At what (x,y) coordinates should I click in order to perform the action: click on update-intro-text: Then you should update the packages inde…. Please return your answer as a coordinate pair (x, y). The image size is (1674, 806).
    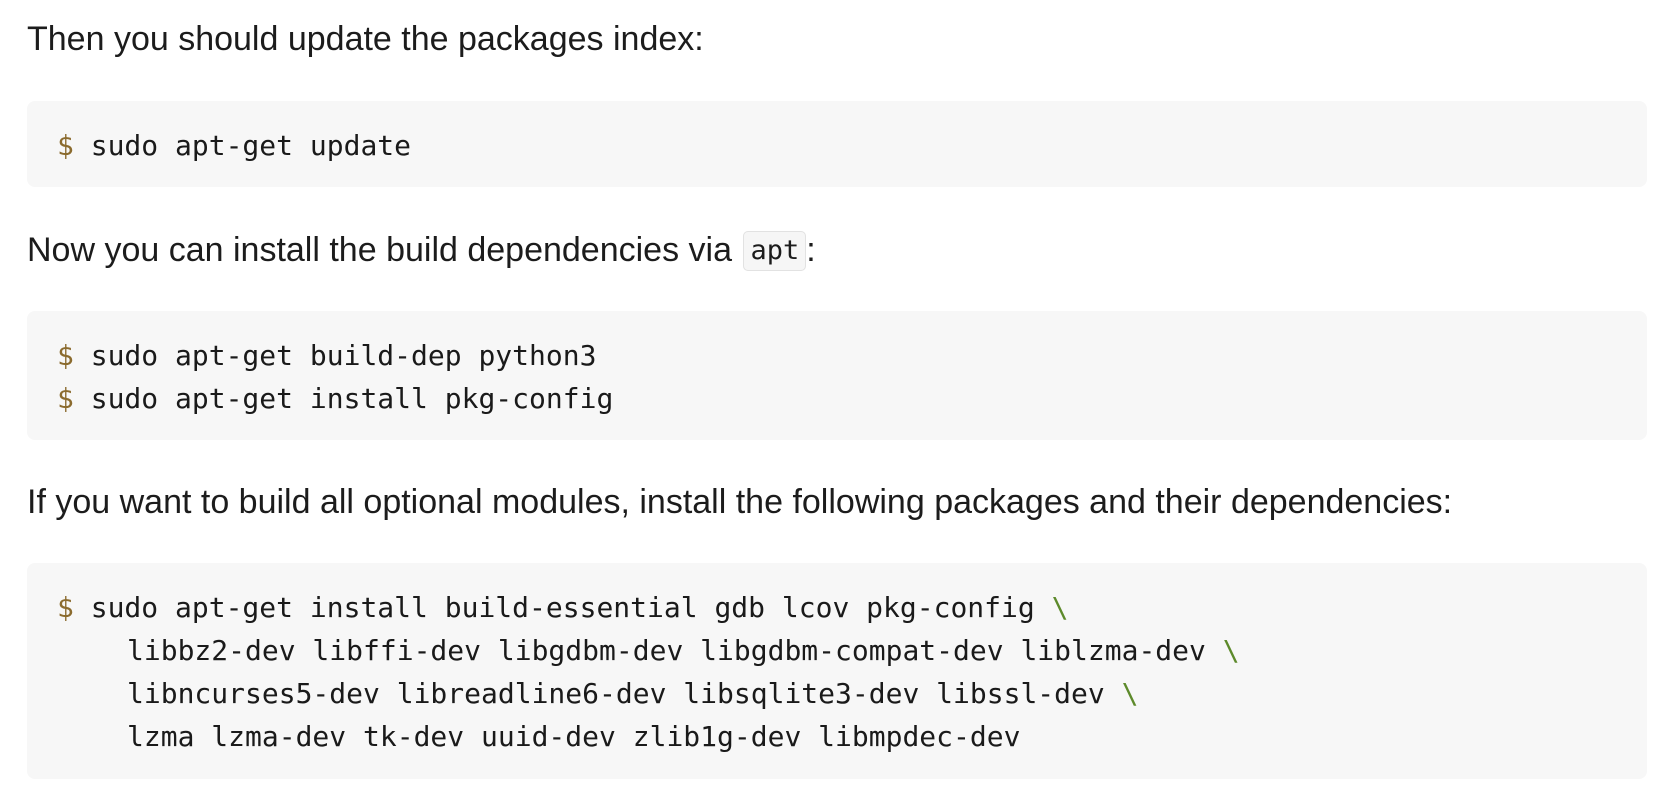
    Looking at the image, I should click on (365, 39).